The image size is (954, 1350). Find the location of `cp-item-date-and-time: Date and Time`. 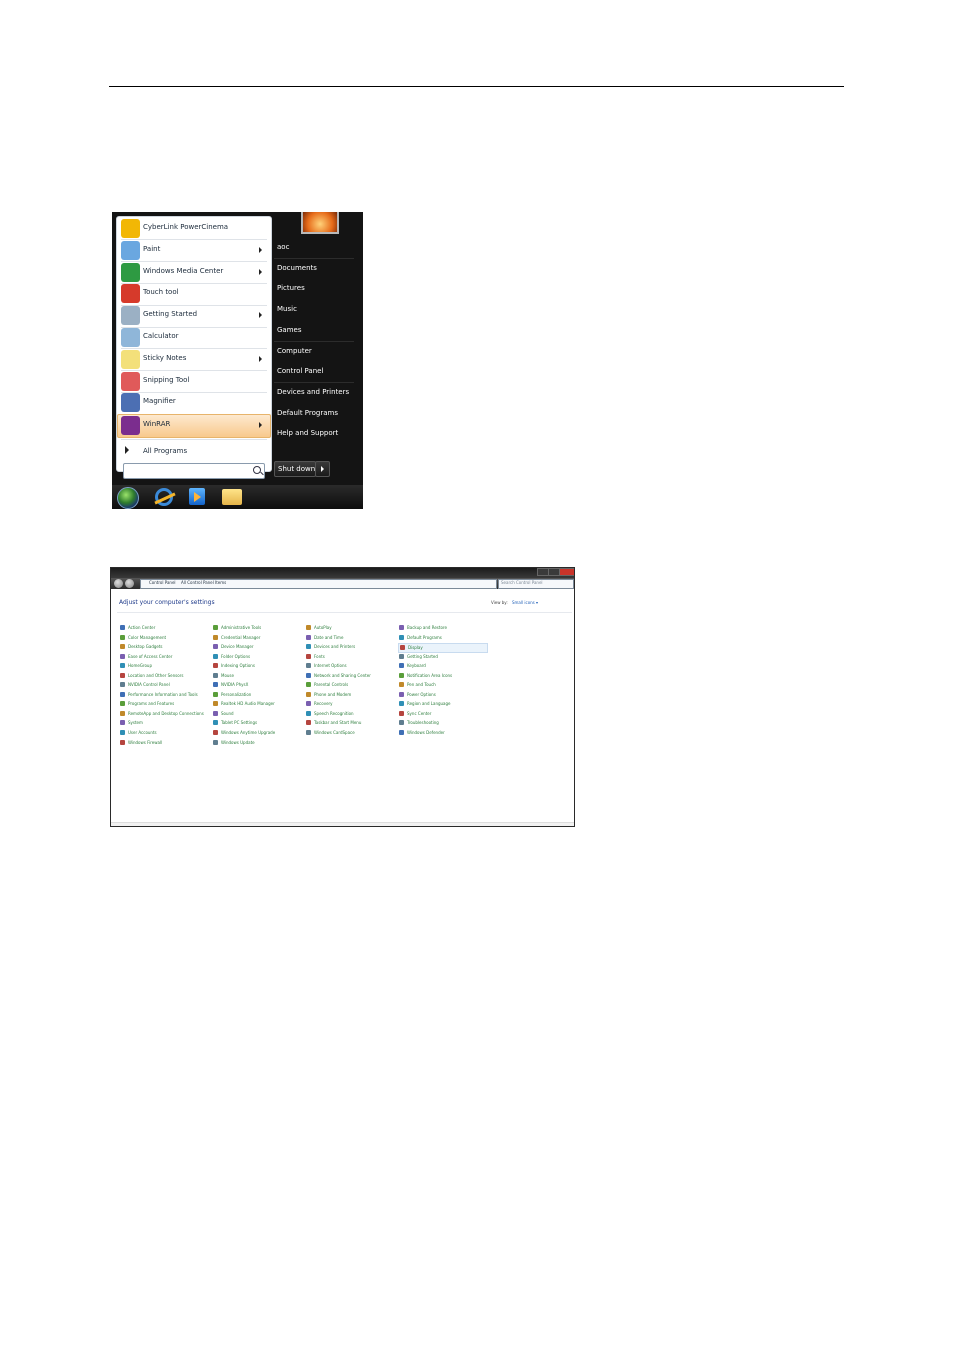

cp-item-date-and-time: Date and Time is located at coordinates (351, 639).